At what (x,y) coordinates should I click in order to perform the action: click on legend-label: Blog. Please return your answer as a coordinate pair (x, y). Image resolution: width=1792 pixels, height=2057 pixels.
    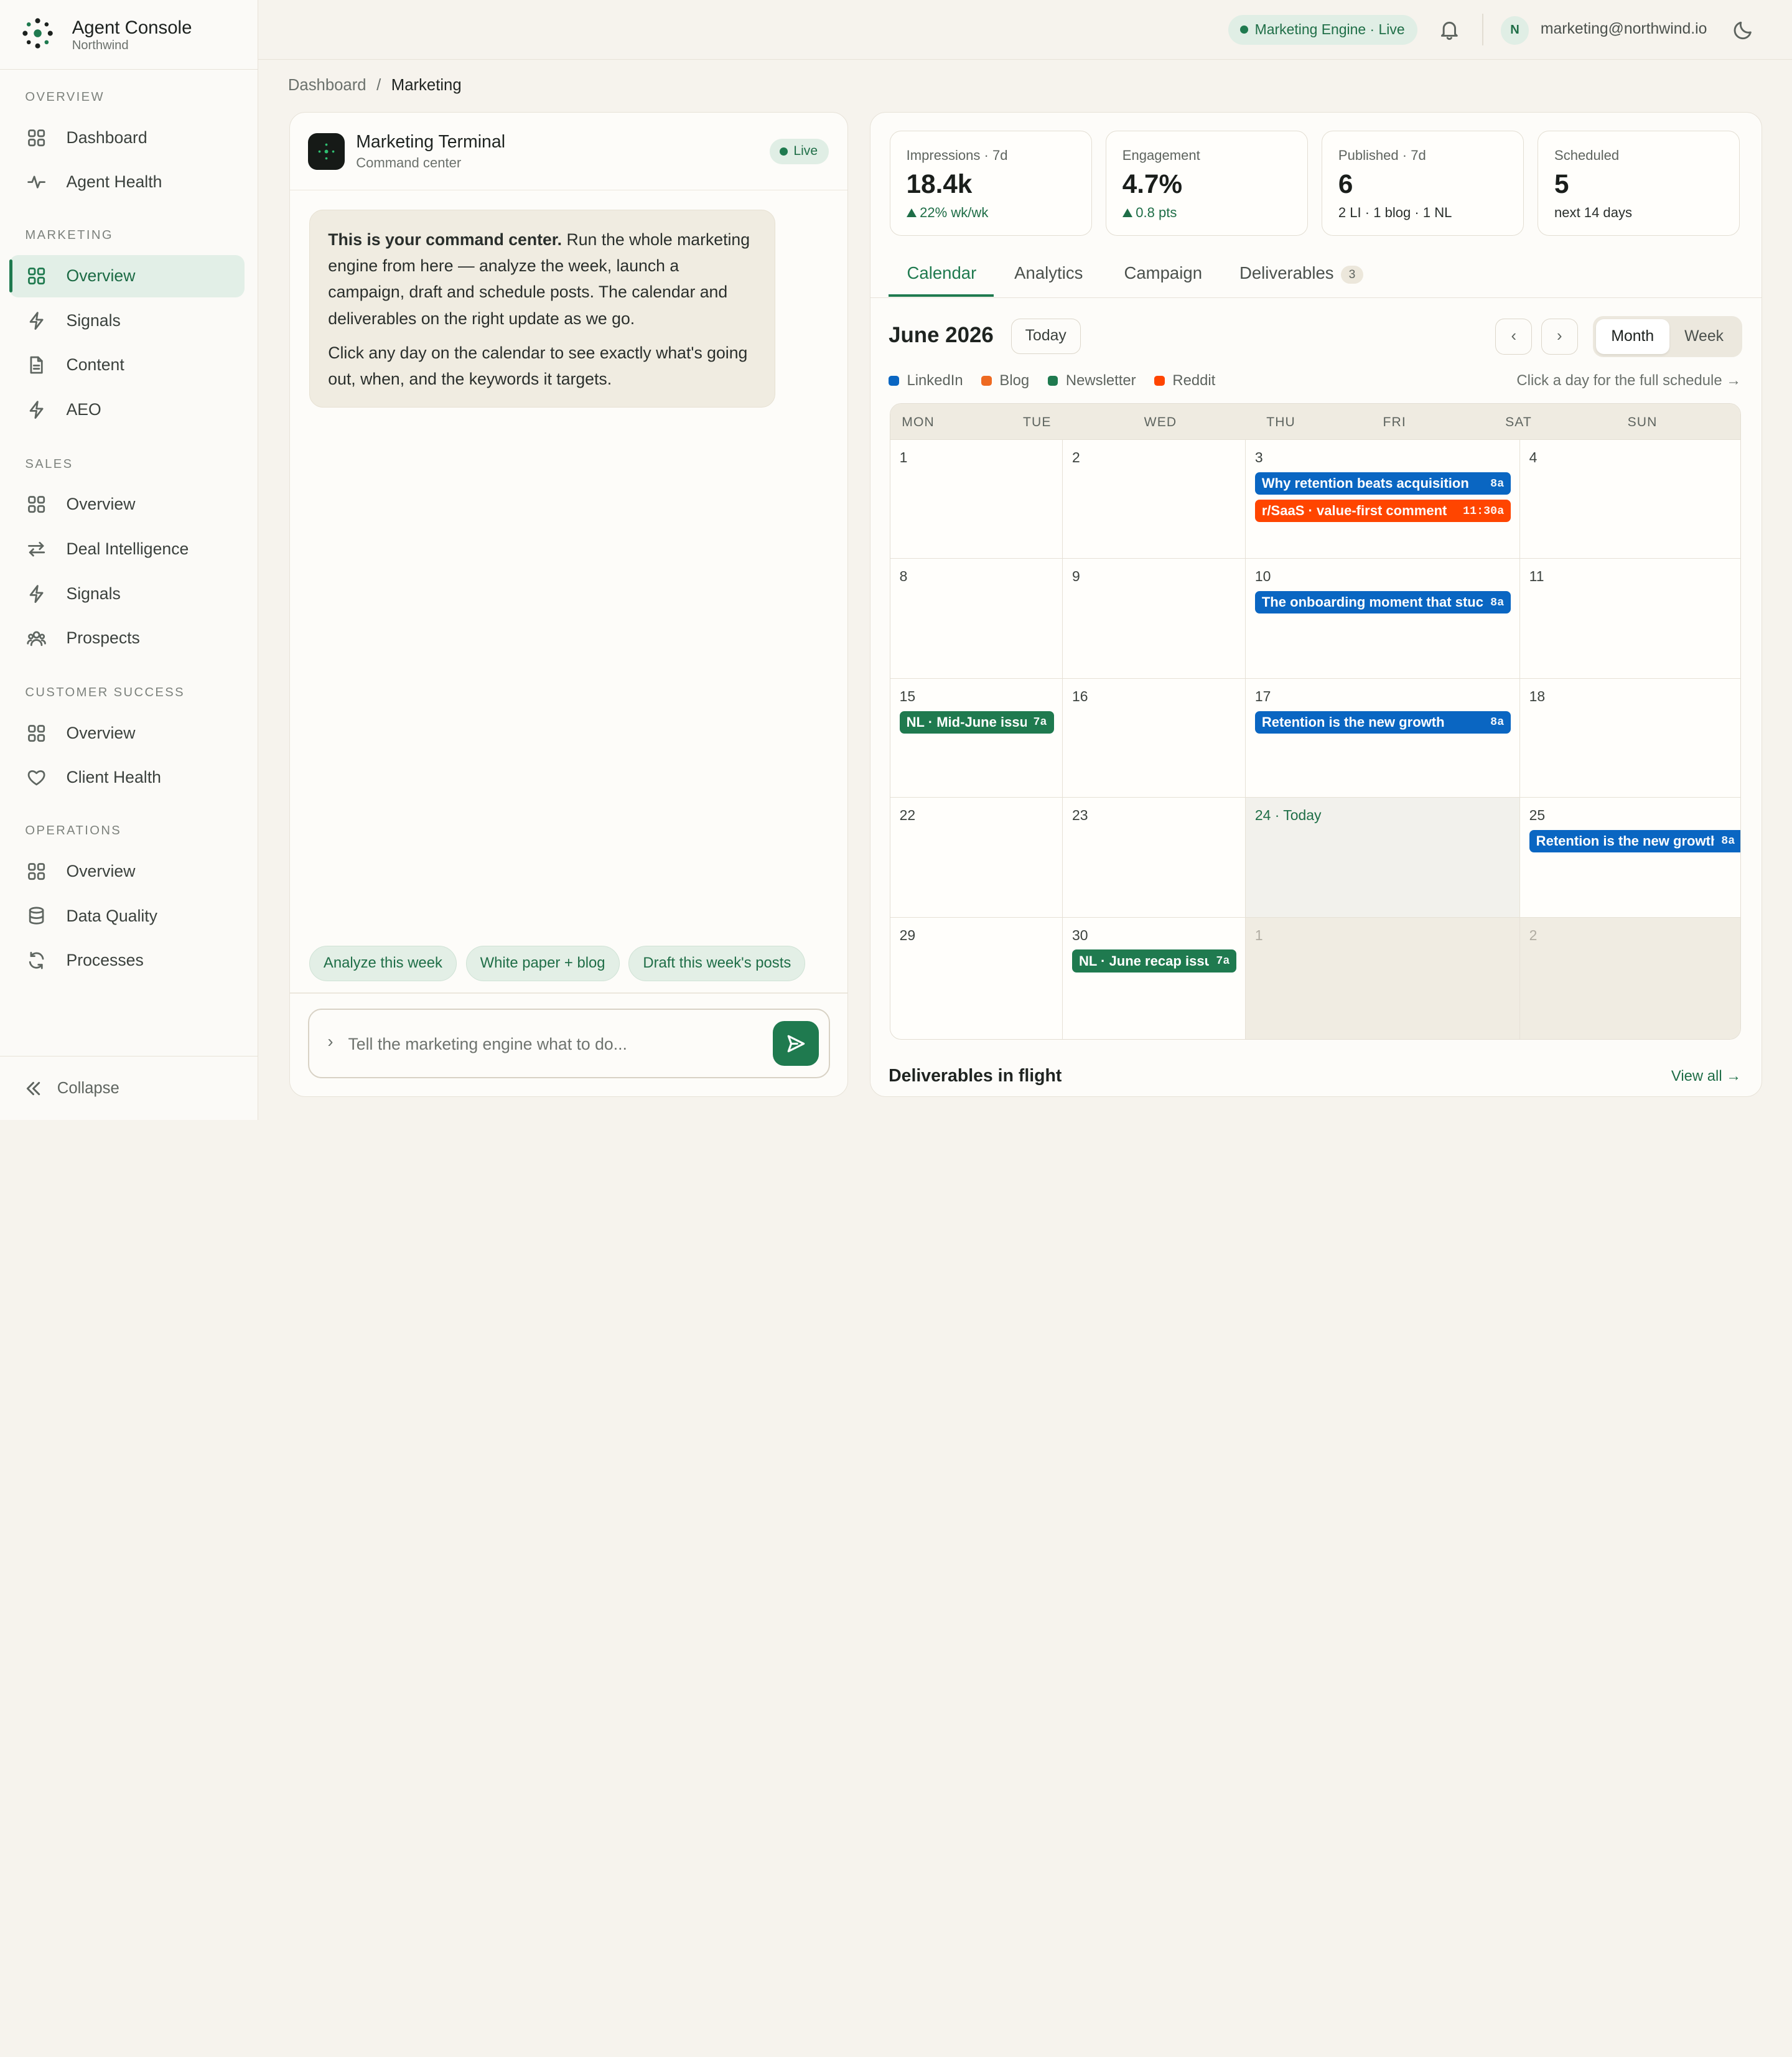
    Looking at the image, I should click on (1015, 380).